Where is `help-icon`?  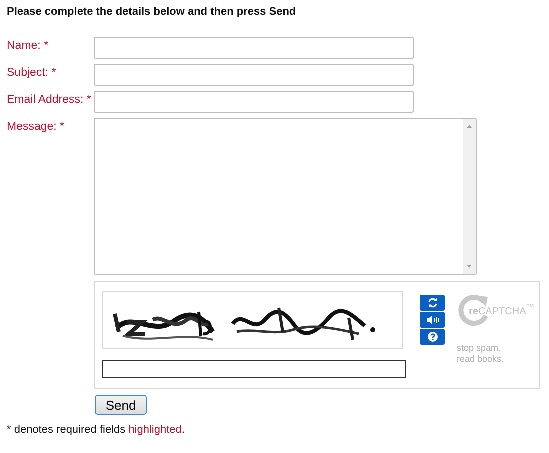 help-icon is located at coordinates (432, 337).